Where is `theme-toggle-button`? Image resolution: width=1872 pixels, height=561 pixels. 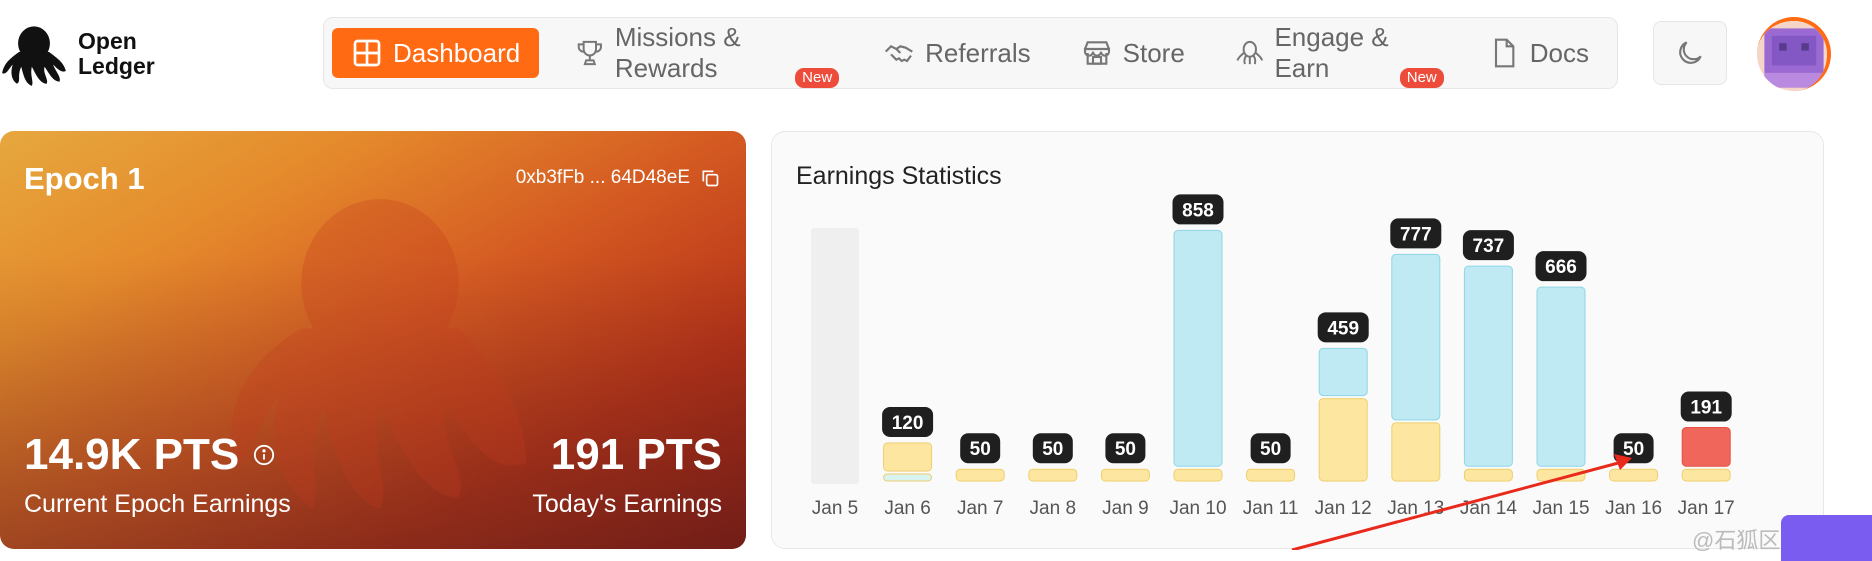
theme-toggle-button is located at coordinates (1690, 53).